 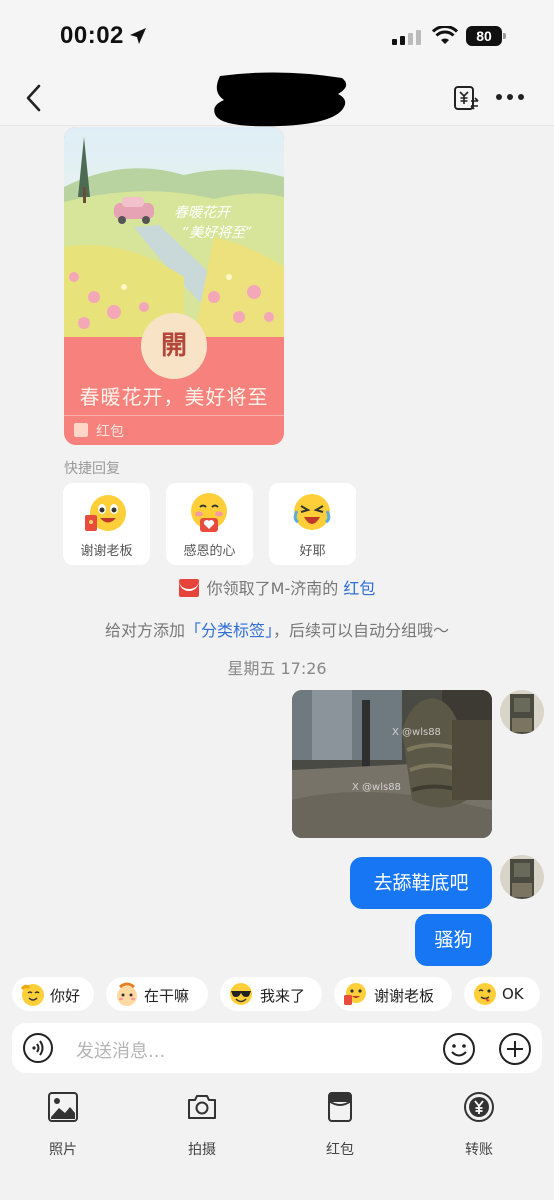 I want to click on photo-icon, so click(x=63, y=1107).